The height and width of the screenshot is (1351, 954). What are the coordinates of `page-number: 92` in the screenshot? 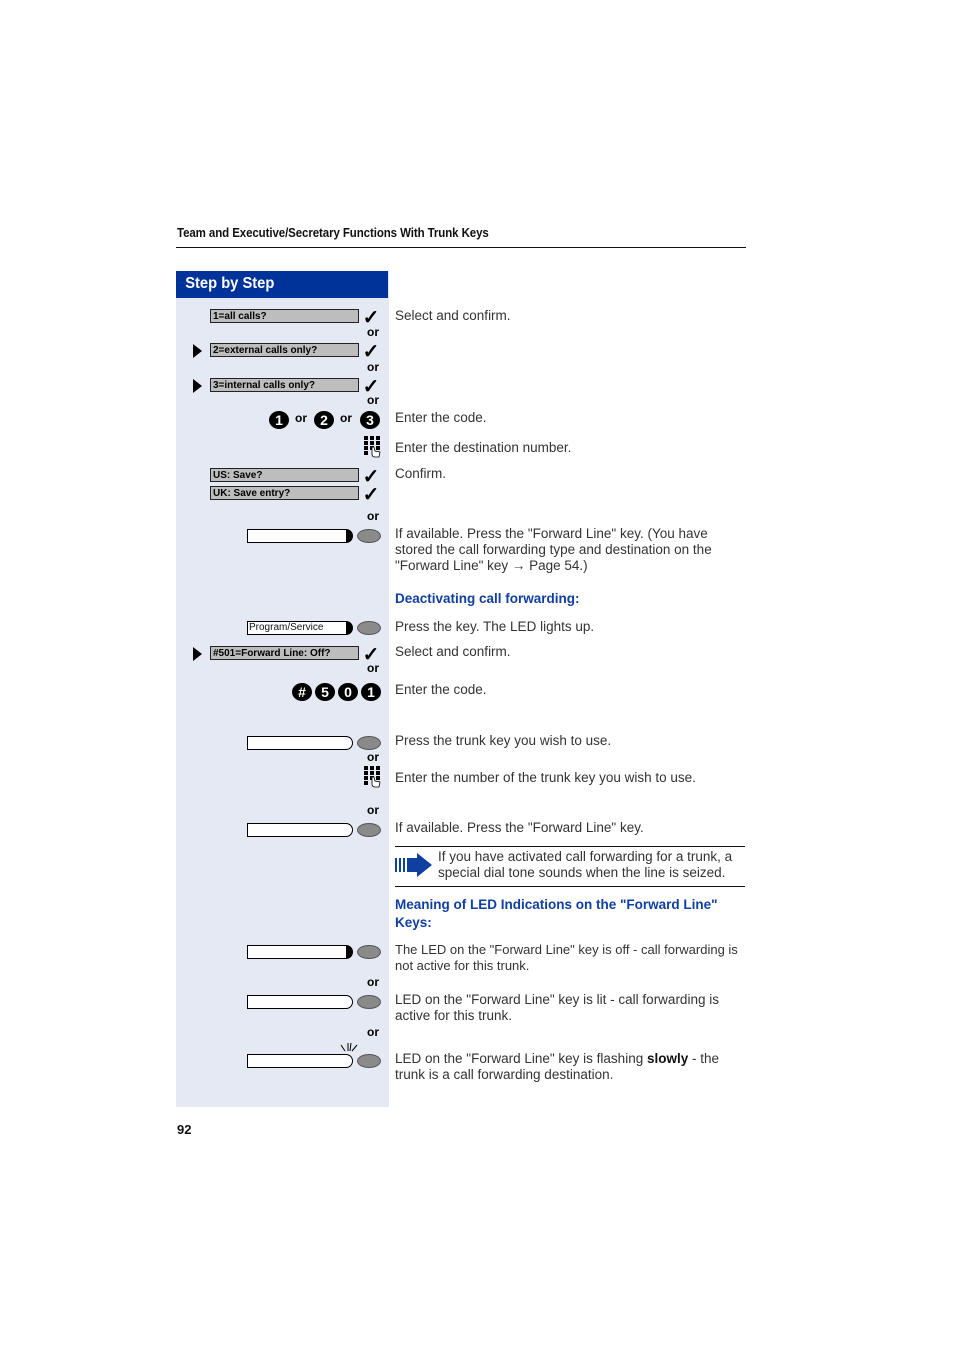 It's located at (184, 1129).